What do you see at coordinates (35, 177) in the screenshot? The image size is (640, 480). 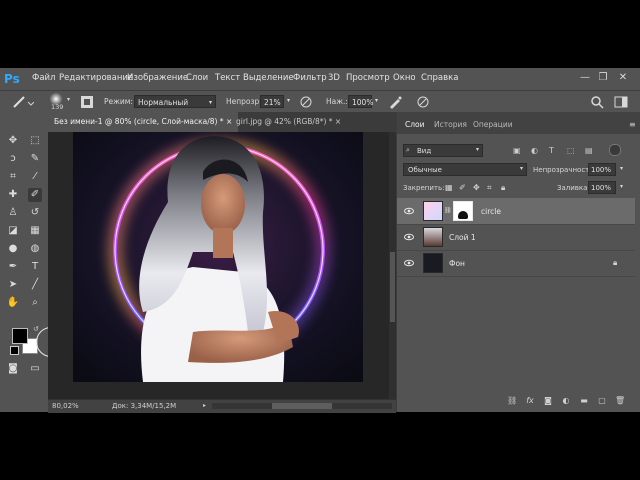 I see `eyedropper-tool-icon: ⁄` at bounding box center [35, 177].